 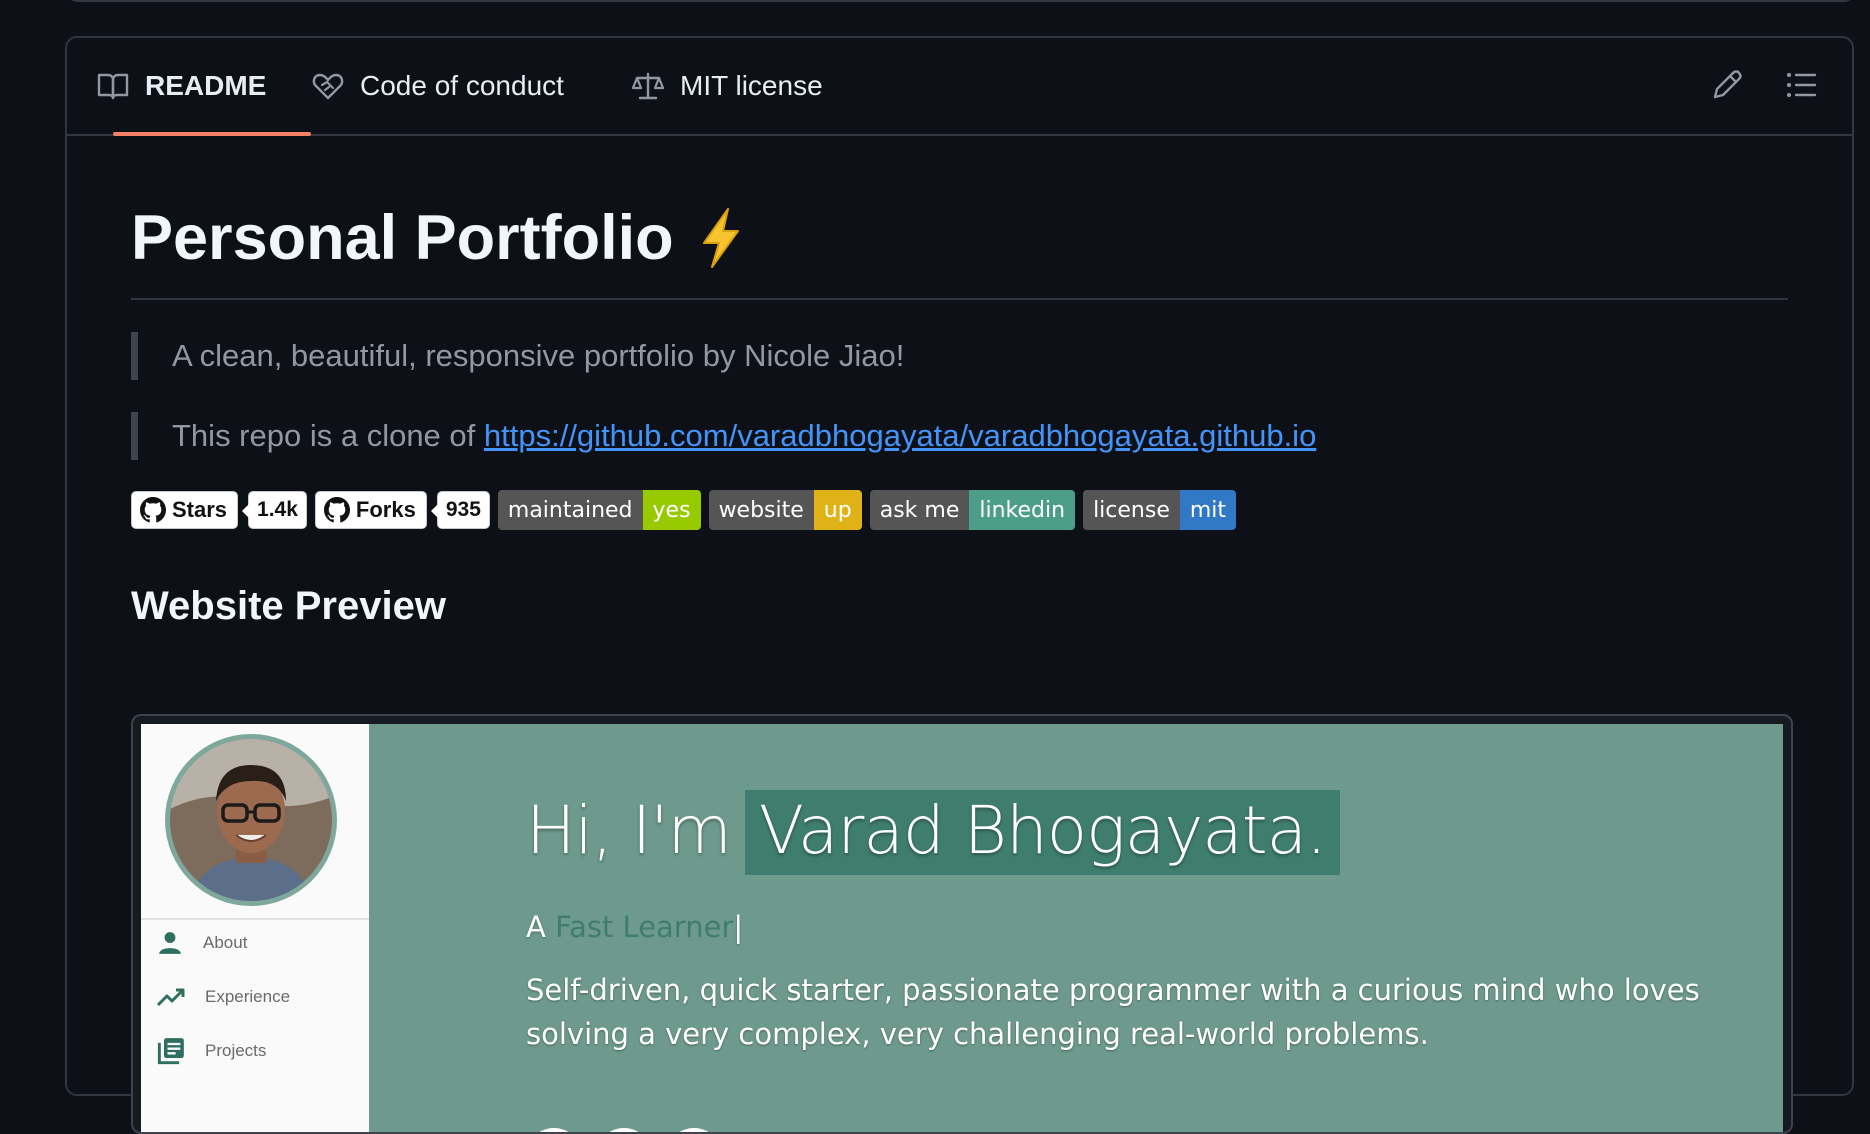 What do you see at coordinates (644, 927) in the screenshot?
I see `subtitle-role: Fast Learner` at bounding box center [644, 927].